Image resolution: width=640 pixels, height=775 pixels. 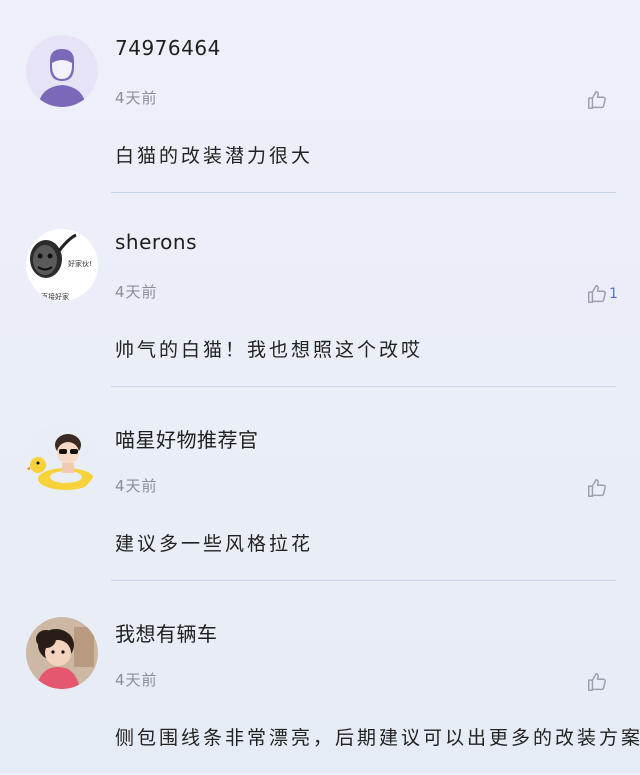 I want to click on child-with-duck-float-icon, so click(x=62, y=459).